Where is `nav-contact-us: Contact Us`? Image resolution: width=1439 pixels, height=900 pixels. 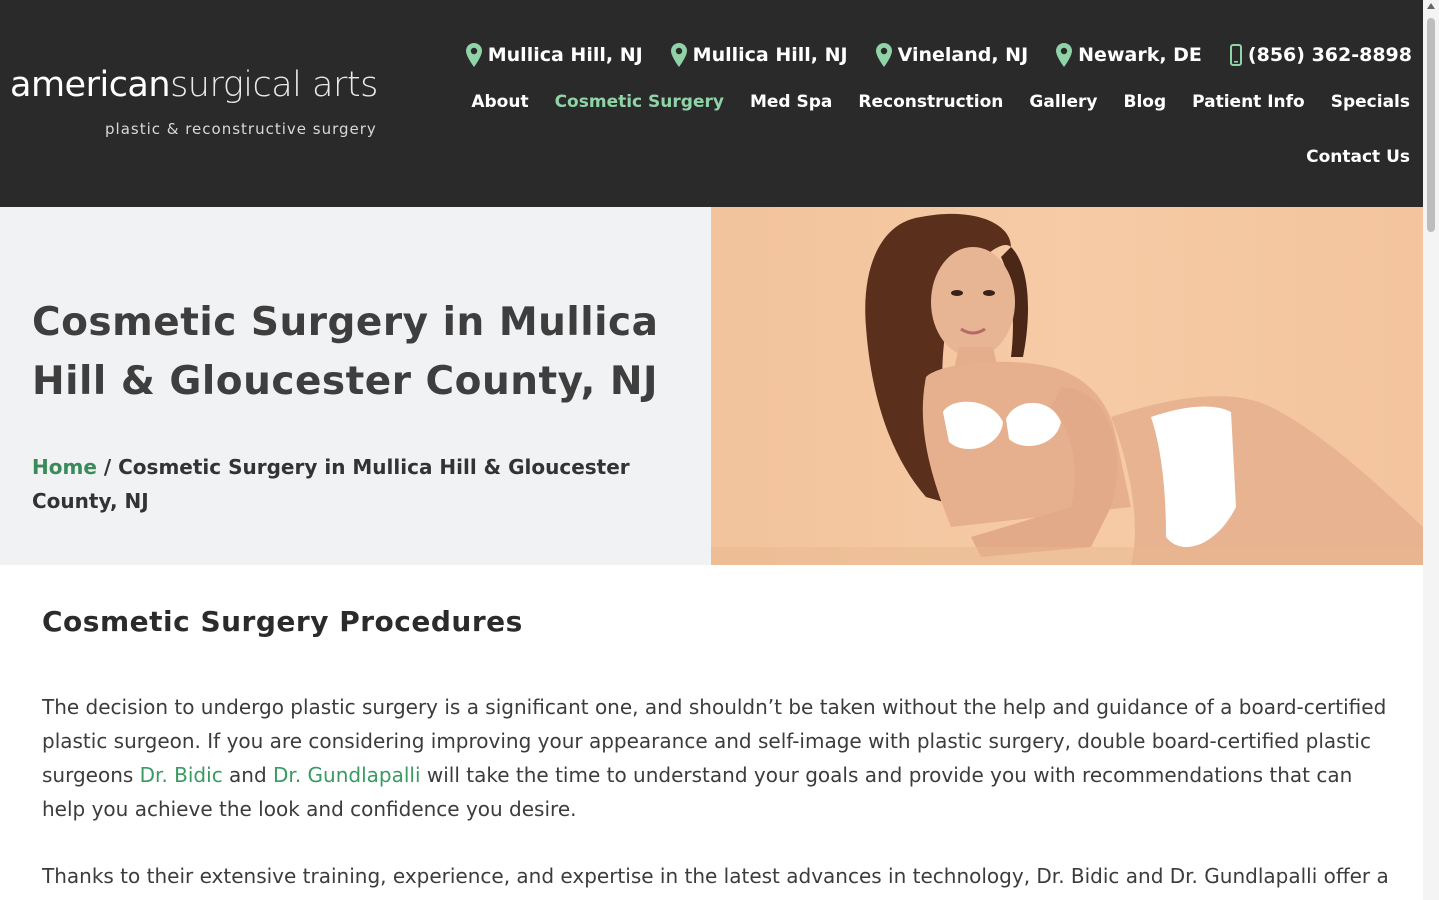
nav-contact-us: Contact Us is located at coordinates (1358, 157).